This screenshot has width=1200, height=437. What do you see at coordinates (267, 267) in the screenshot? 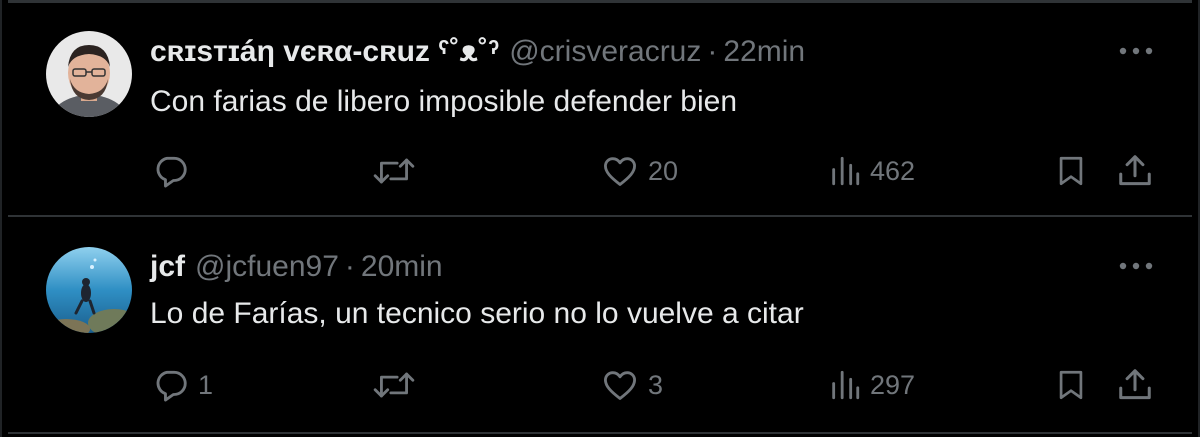
I see `user-handle: @jcfuen97` at bounding box center [267, 267].